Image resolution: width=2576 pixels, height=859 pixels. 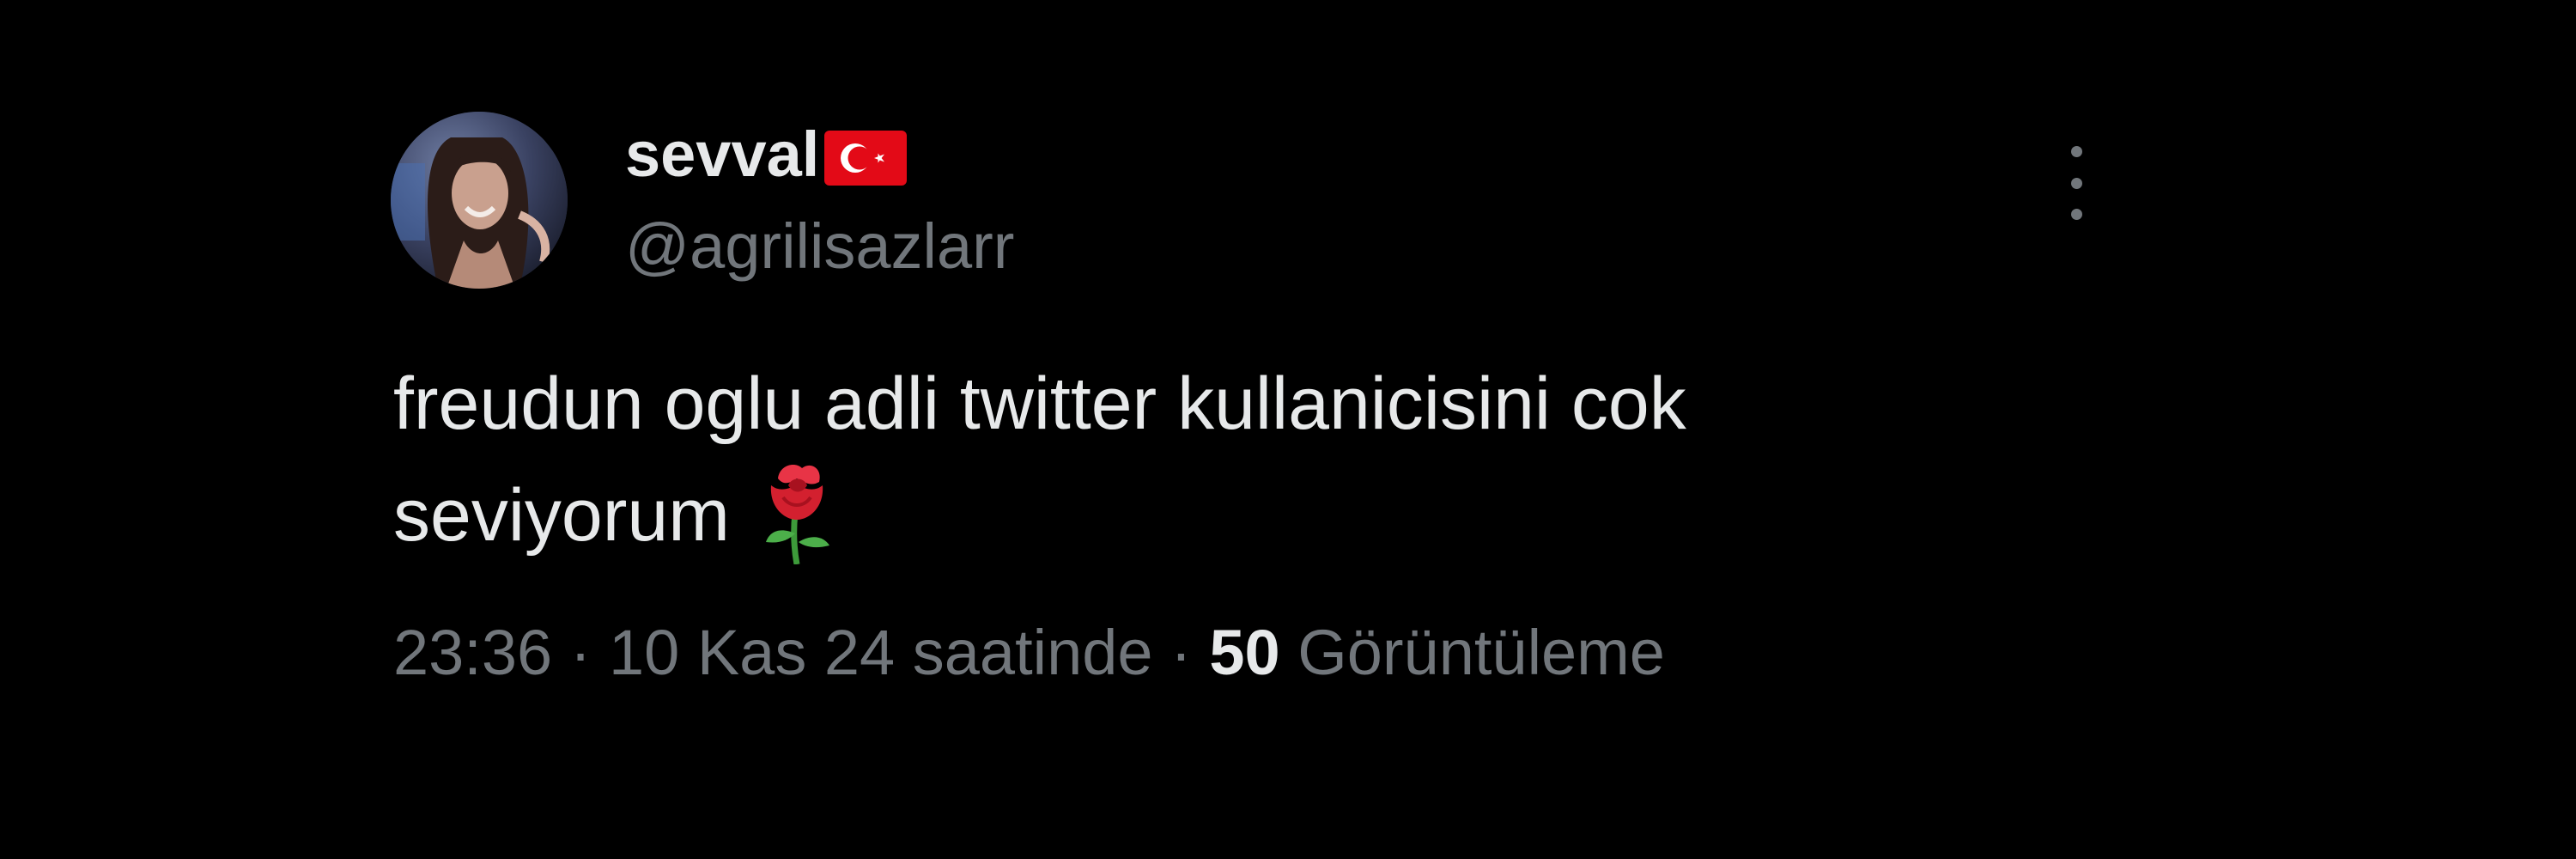 I want to click on avatar, so click(x=479, y=200).